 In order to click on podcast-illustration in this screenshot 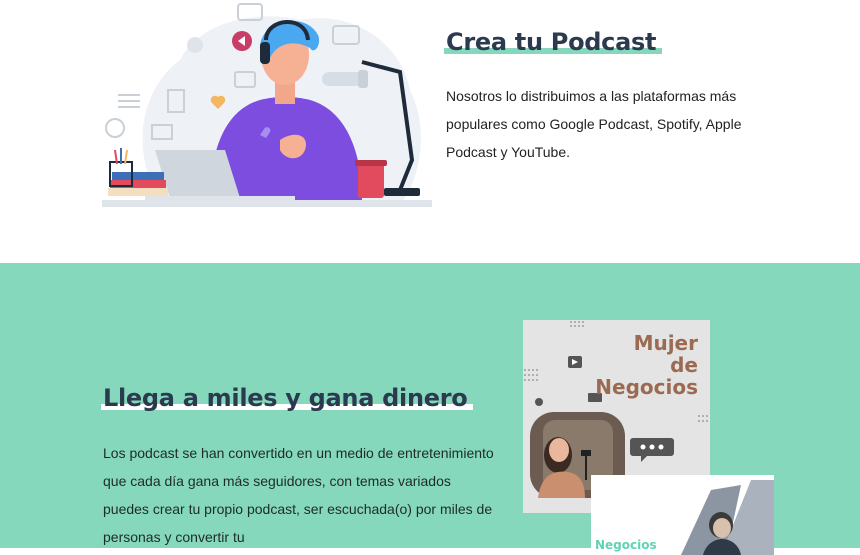, I will do `click(267, 105)`.